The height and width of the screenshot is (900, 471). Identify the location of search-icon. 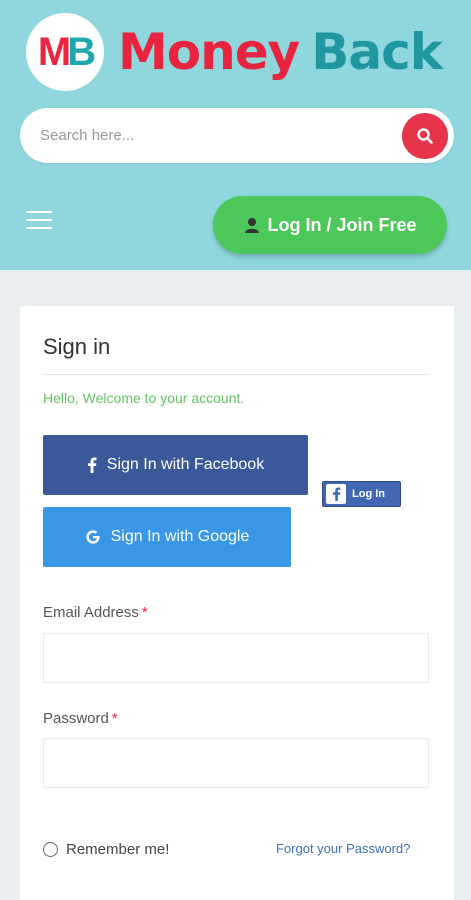
(425, 136).